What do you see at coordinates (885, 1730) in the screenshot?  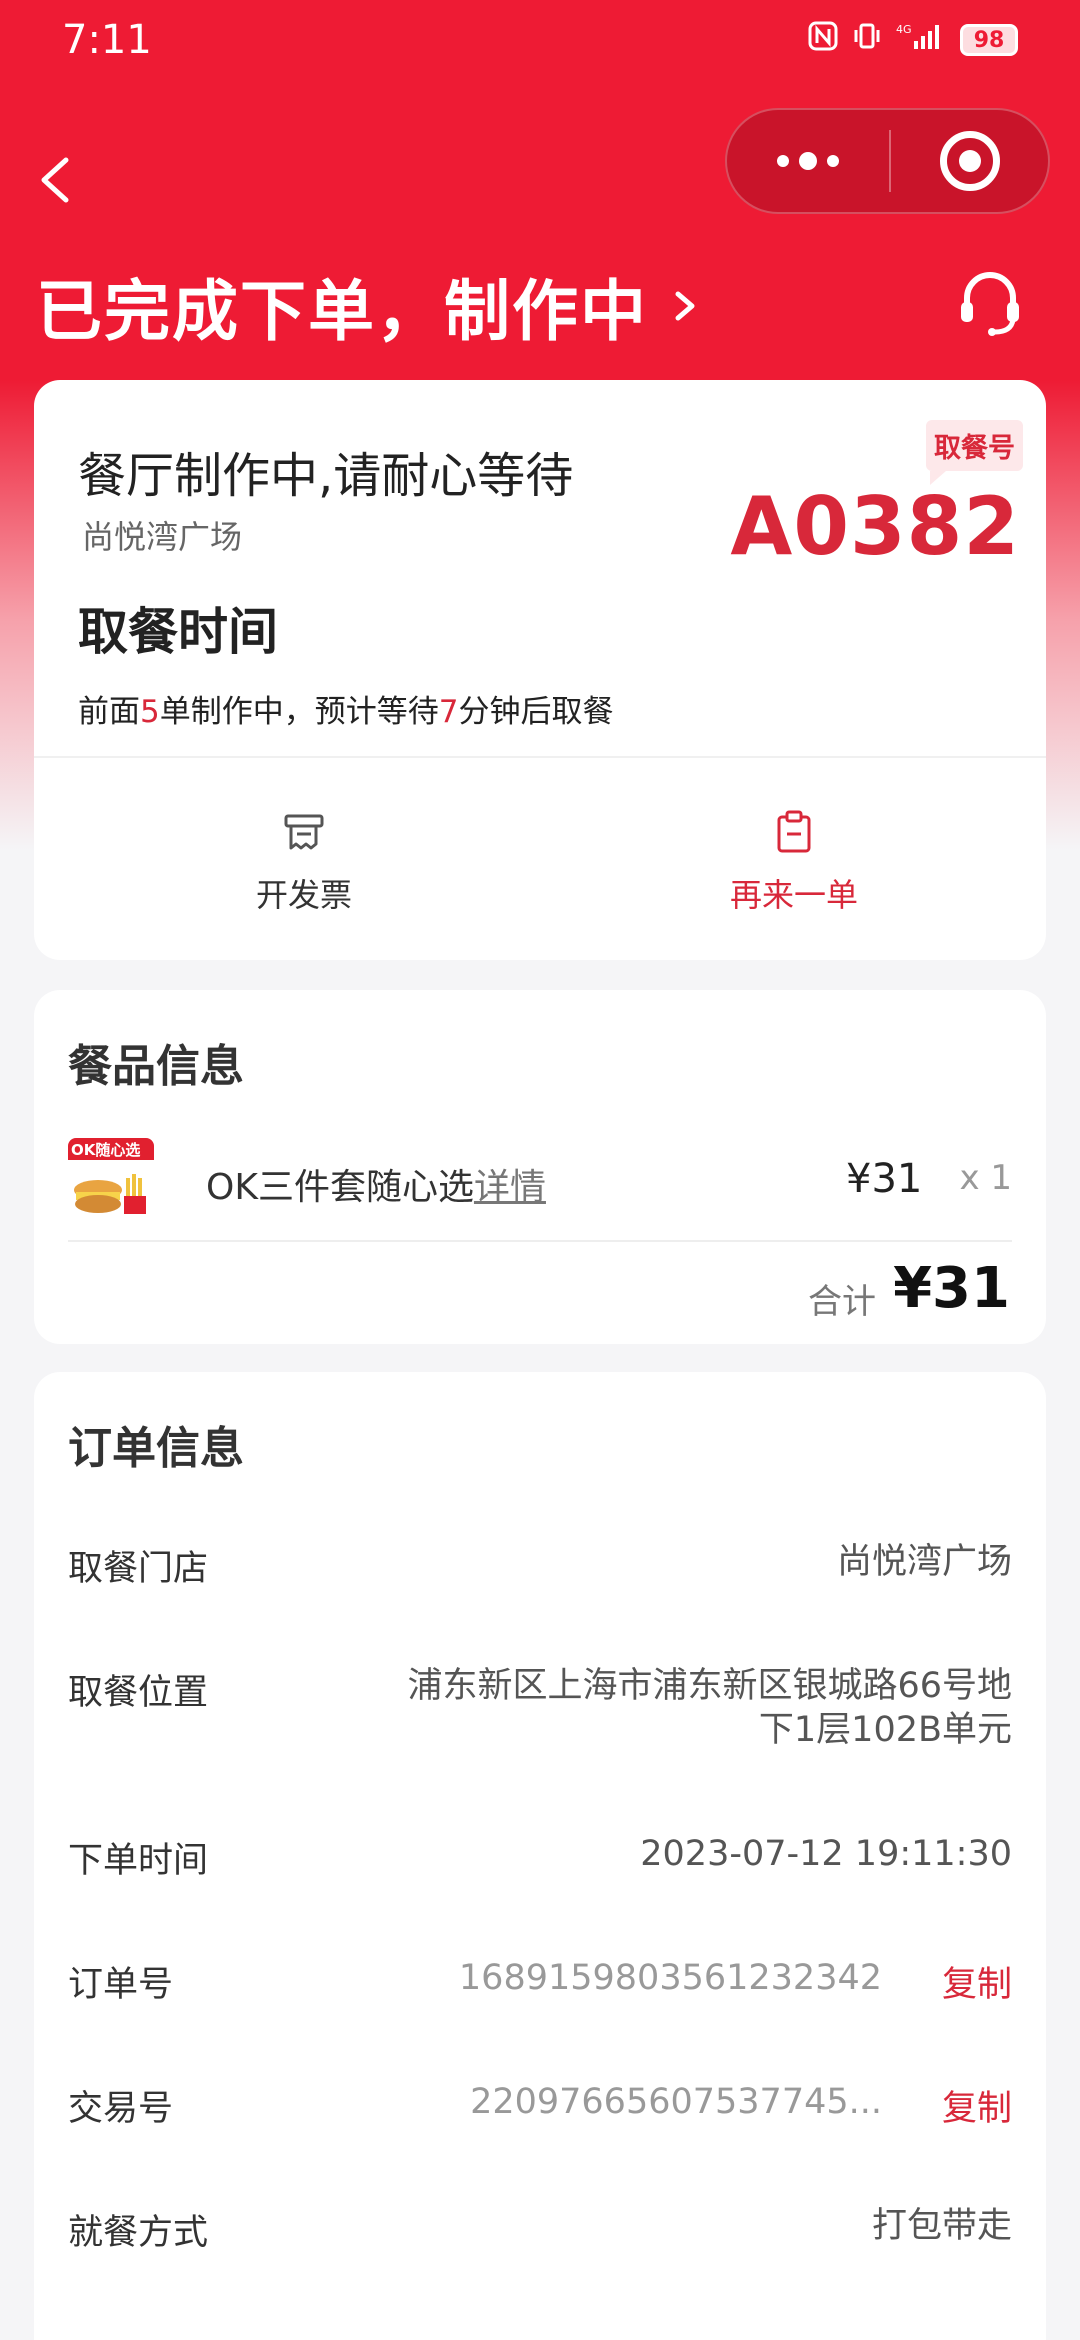 I see `location-line-2: 下1层102B单元` at bounding box center [885, 1730].